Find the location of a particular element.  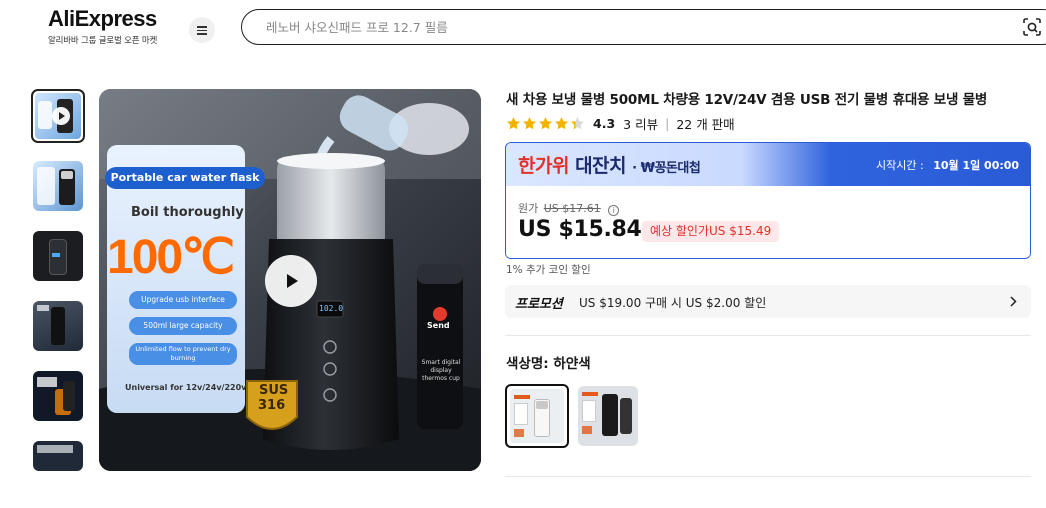

coin-discount-note: 1% 추가 코인 할인 is located at coordinates (548, 270).